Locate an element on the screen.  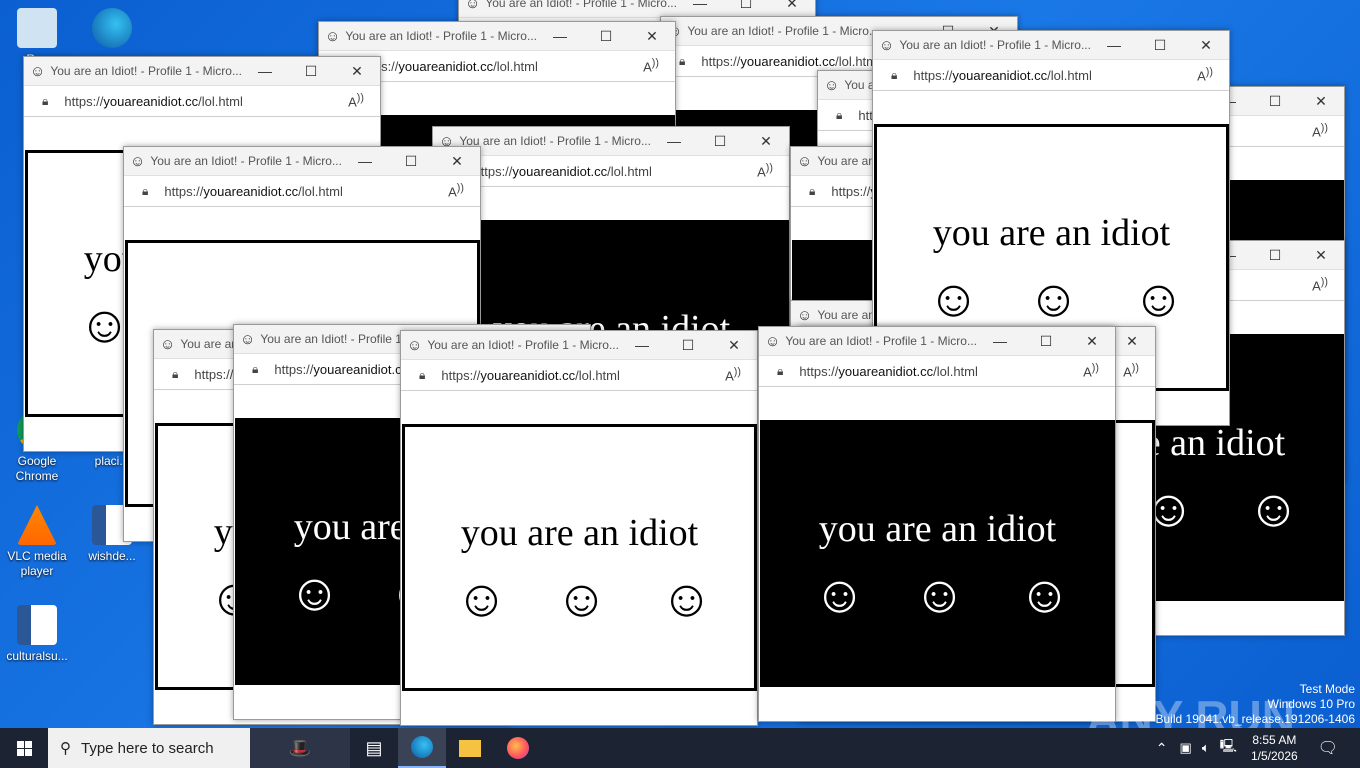
search-highlight-image: 🎩 is located at coordinates (300, 748).